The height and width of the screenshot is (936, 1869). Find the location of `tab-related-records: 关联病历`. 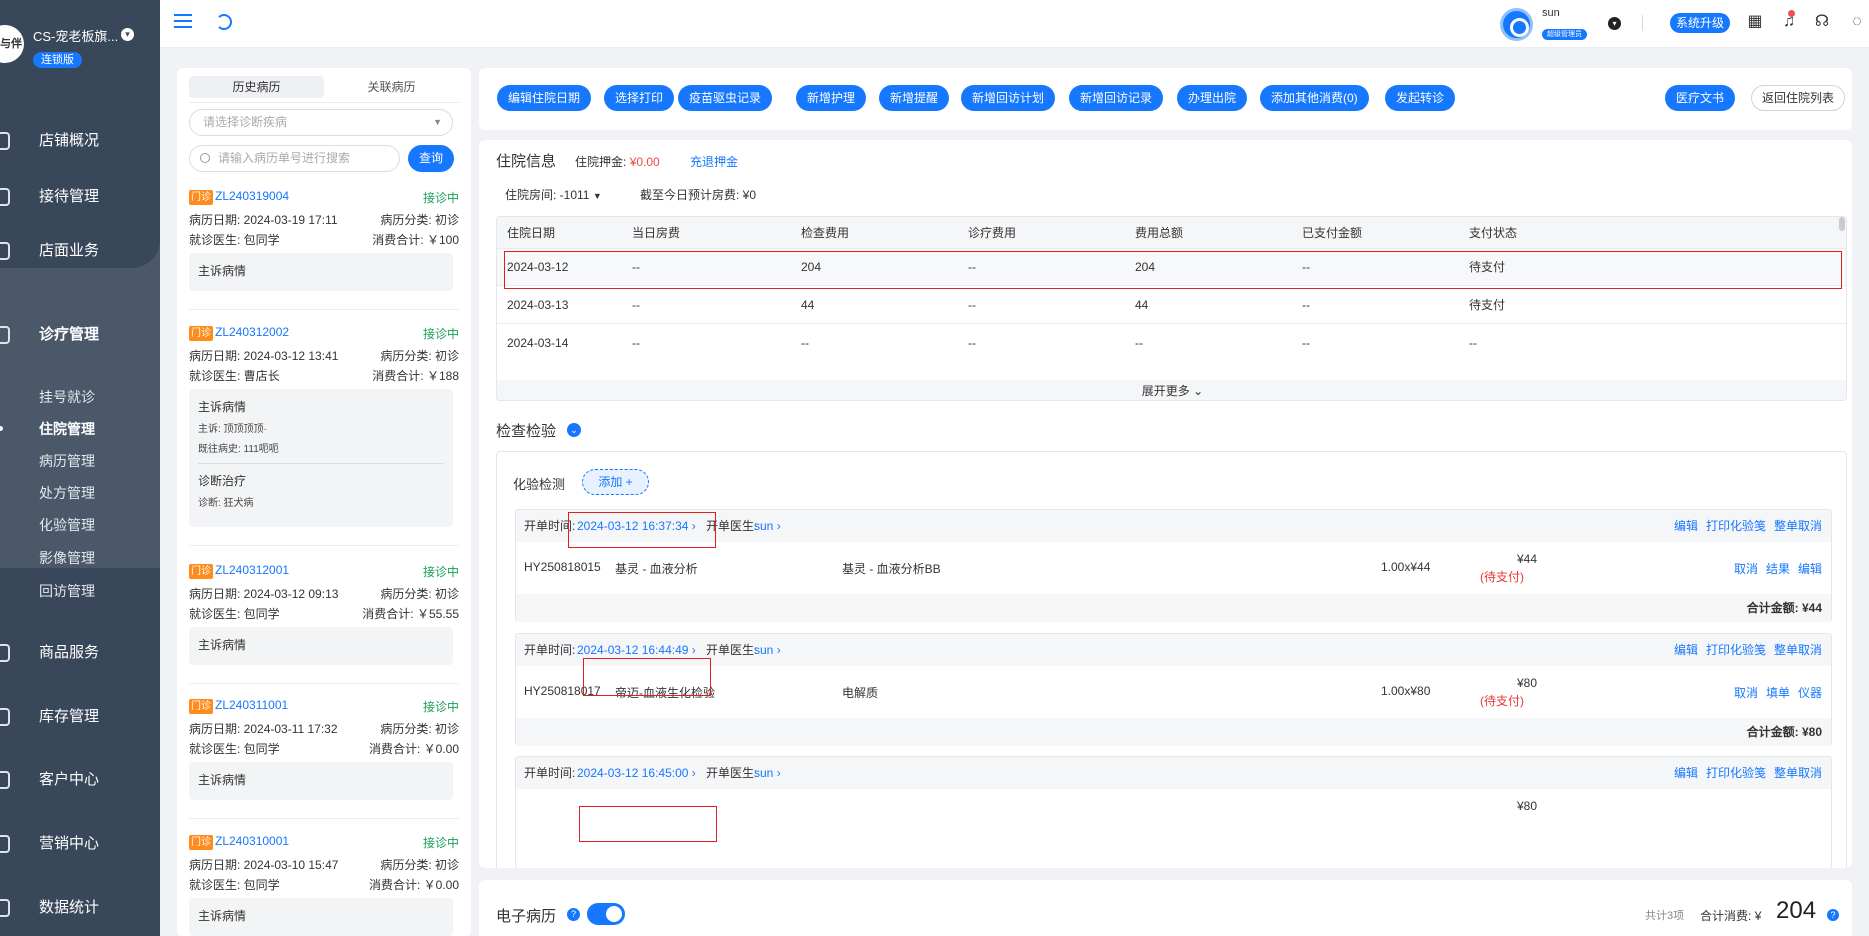

tab-related-records: 关联病历 is located at coordinates (391, 87).